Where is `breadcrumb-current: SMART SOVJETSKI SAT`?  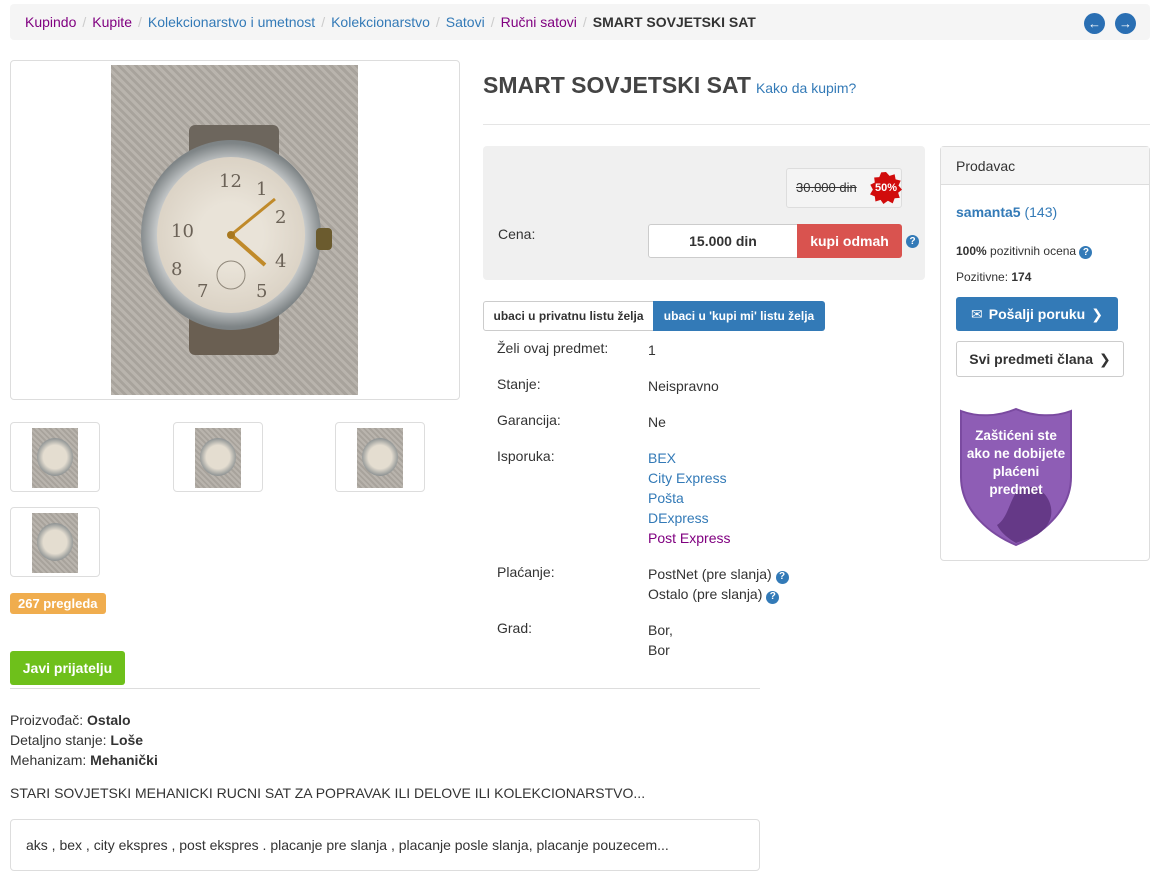
breadcrumb-current: SMART SOVJETSKI SAT is located at coordinates (674, 22).